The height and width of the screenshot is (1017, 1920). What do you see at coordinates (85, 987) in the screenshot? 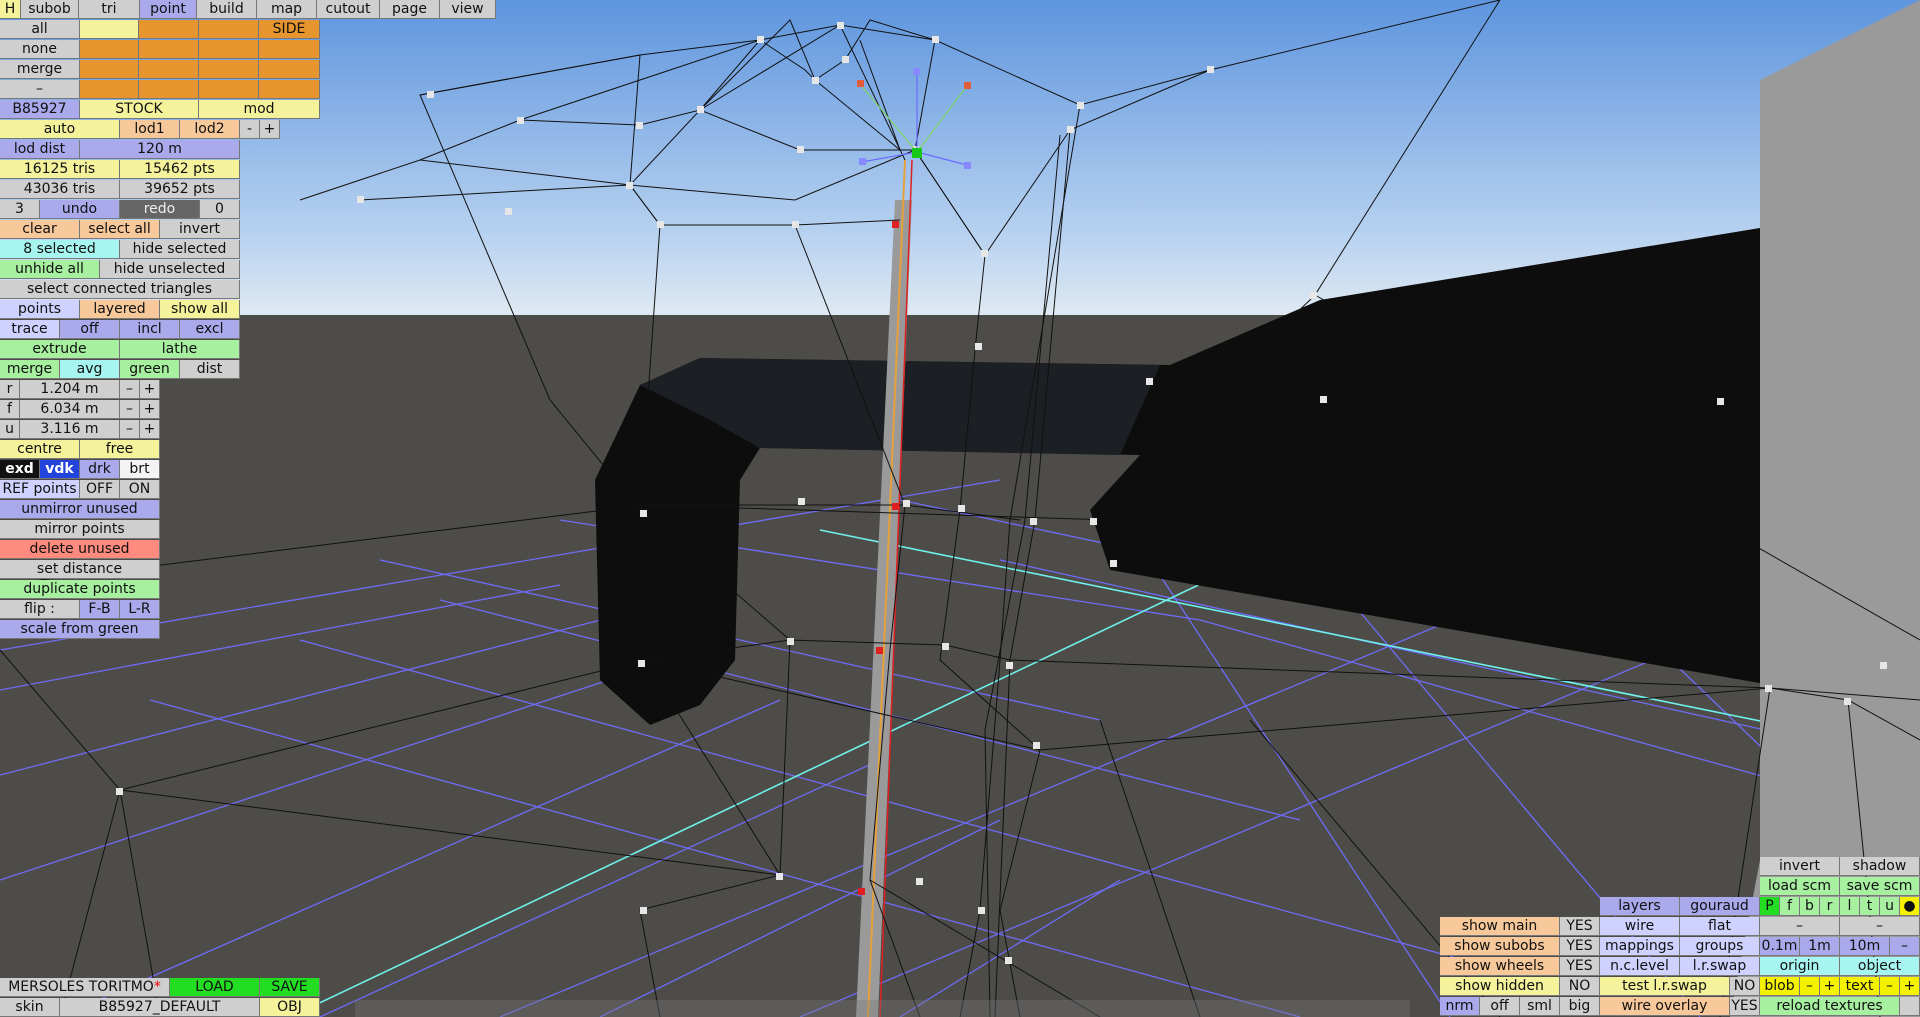
I see `model-name: MERSOLES TORITMO*` at bounding box center [85, 987].